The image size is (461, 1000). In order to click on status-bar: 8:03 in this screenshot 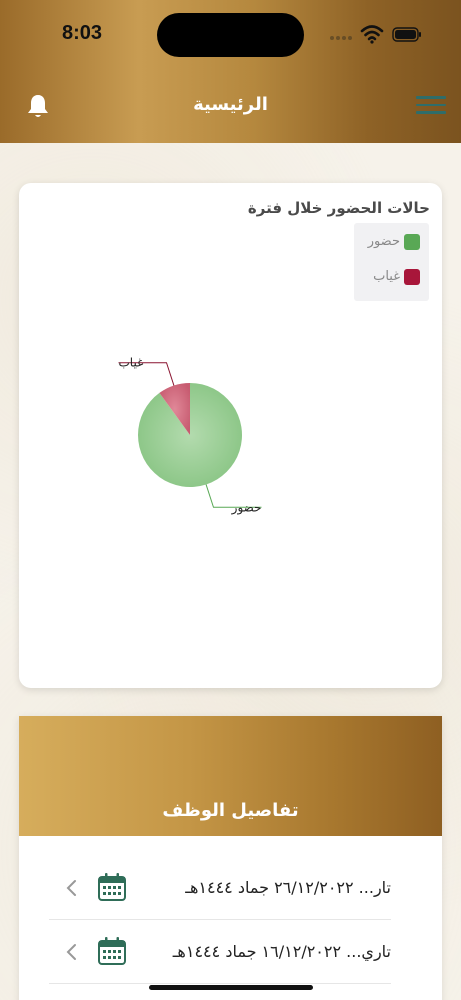, I will do `click(230, 35)`.